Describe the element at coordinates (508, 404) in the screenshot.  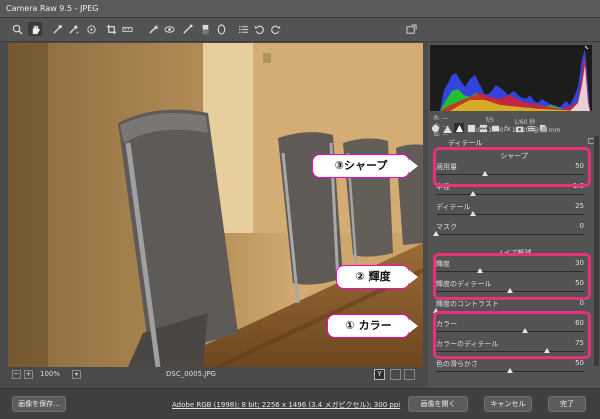
I see `cancel-button: キャンセル` at that location.